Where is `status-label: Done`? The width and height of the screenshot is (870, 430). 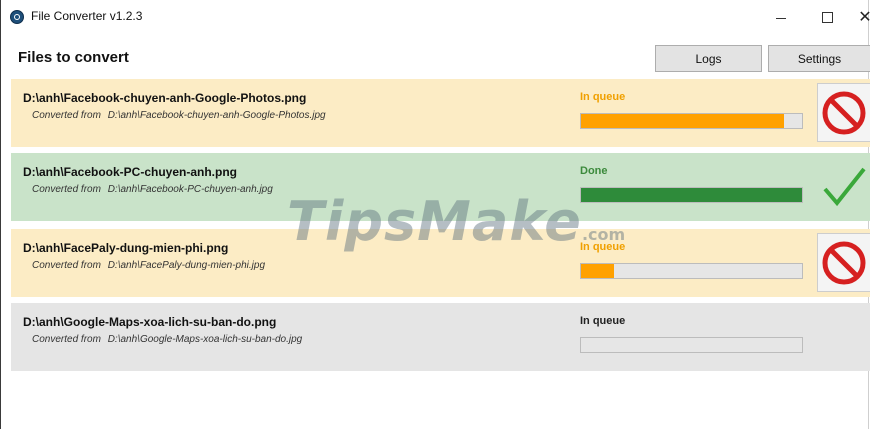 status-label: Done is located at coordinates (594, 171).